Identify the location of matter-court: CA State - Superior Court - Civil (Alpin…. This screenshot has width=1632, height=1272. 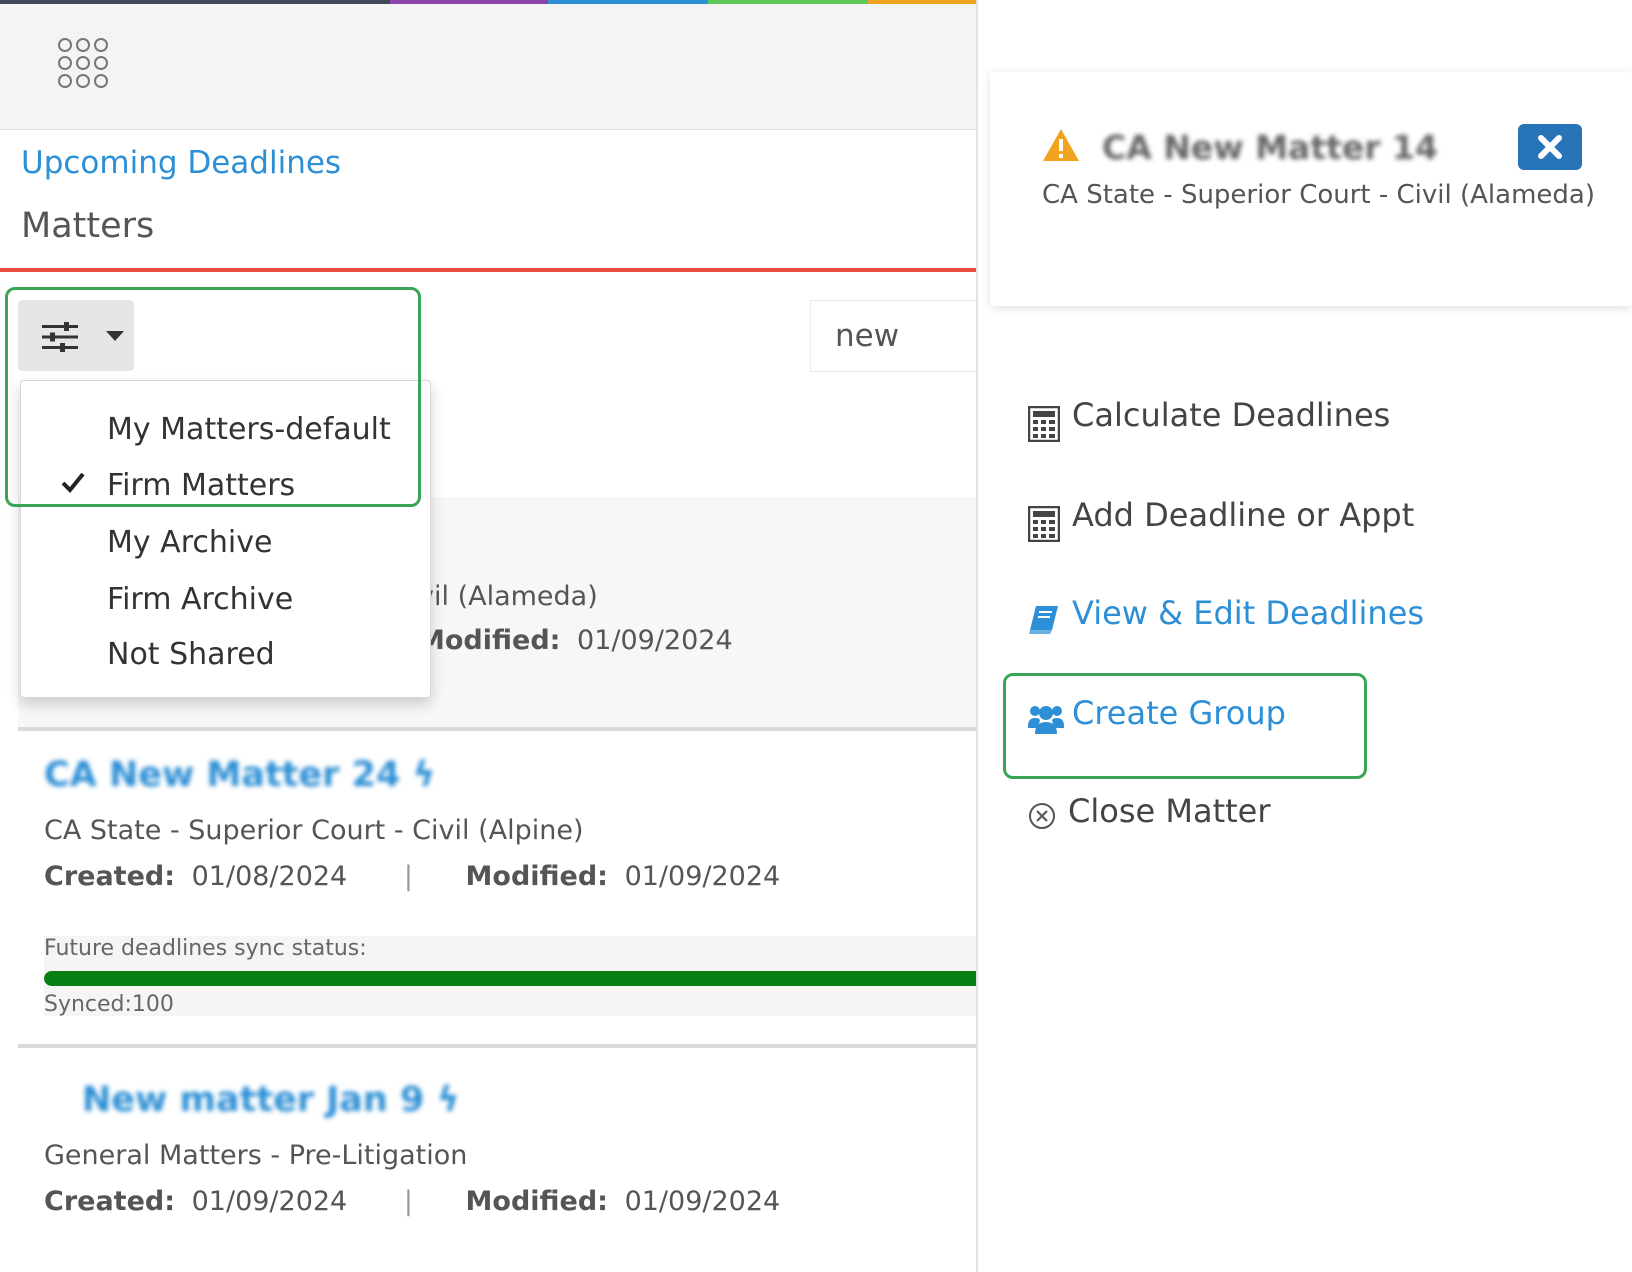
(314, 830).